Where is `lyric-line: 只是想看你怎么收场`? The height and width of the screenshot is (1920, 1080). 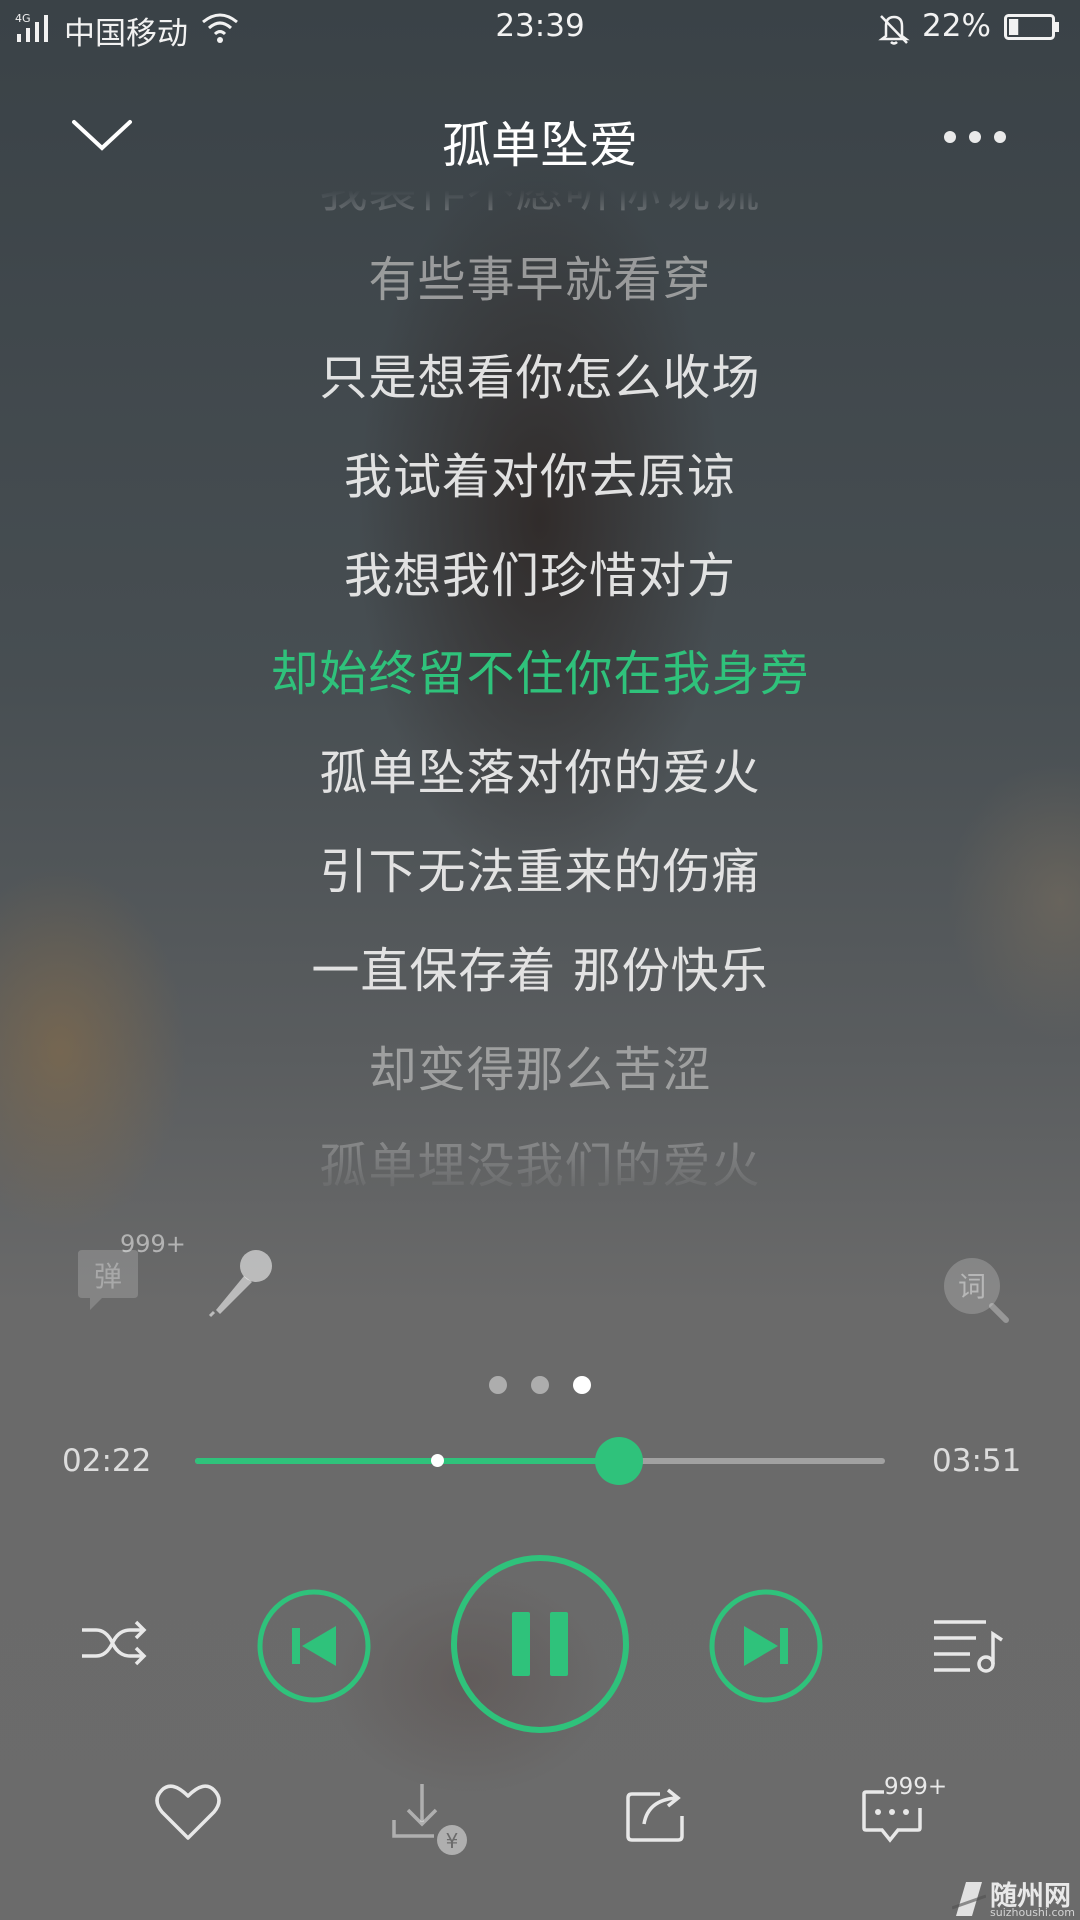 lyric-line: 只是想看你怎么收场 is located at coordinates (540, 378).